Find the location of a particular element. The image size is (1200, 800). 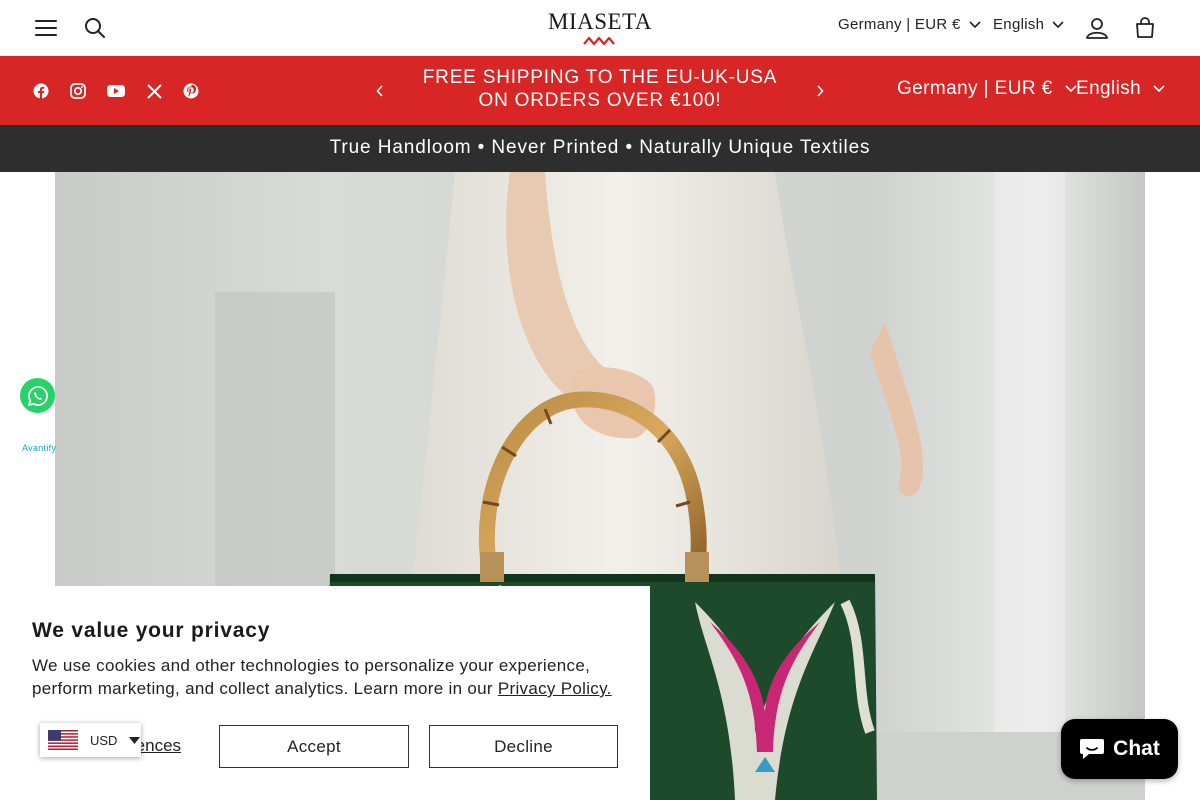

announcement-prev-button is located at coordinates (380, 91).